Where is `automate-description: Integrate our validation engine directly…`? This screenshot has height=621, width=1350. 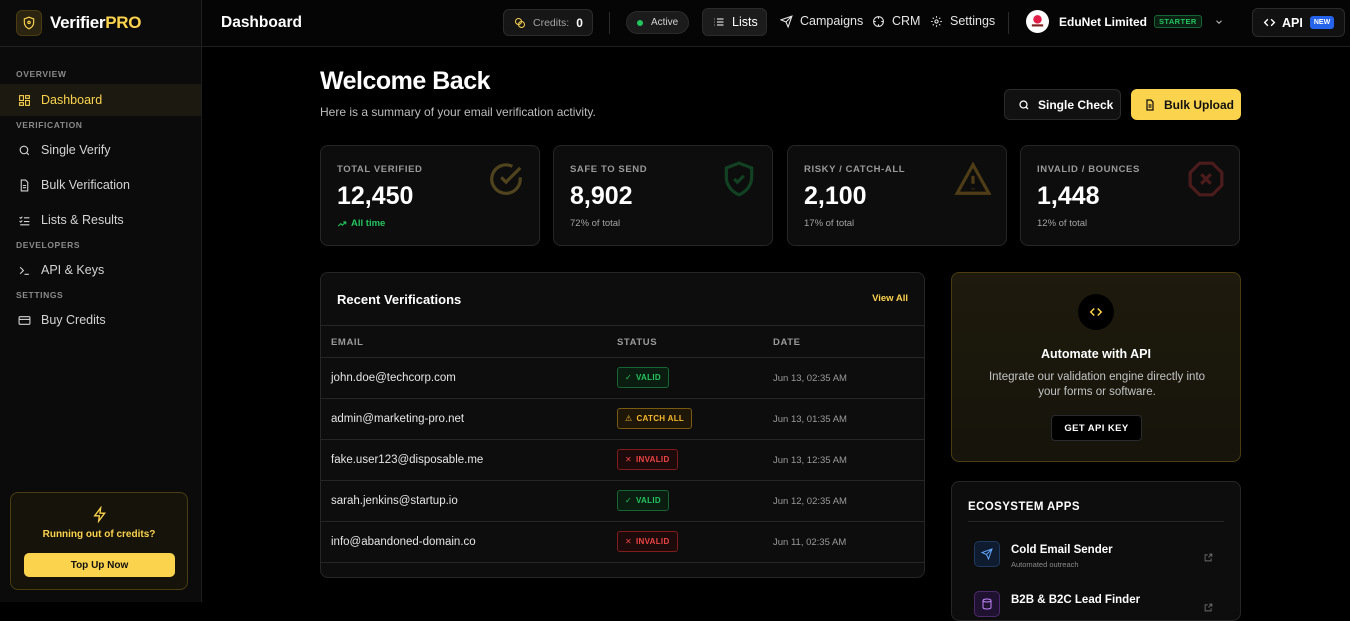
automate-description: Integrate our validation engine directly… is located at coordinates (1097, 384).